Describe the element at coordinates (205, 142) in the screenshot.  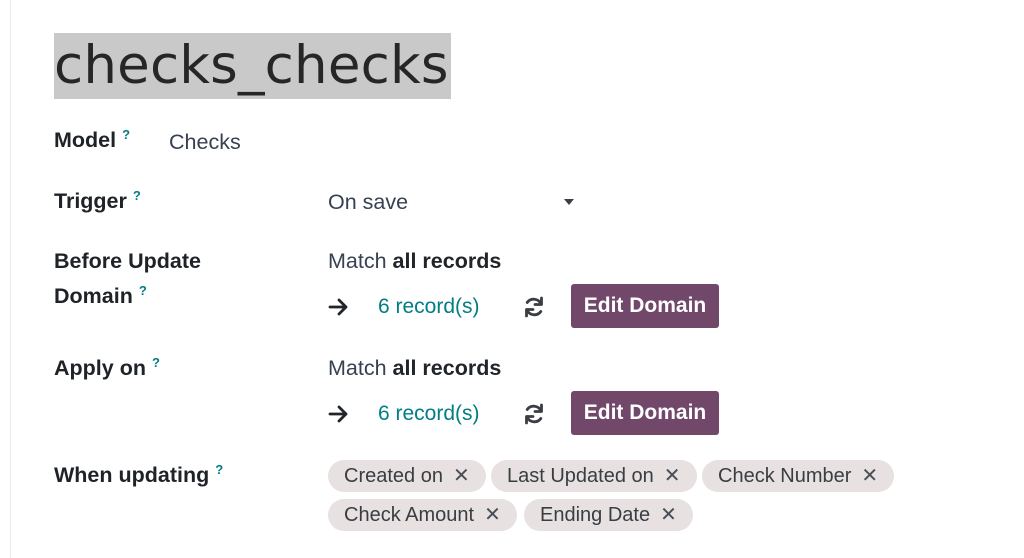
I see `model-value: Checks` at that location.